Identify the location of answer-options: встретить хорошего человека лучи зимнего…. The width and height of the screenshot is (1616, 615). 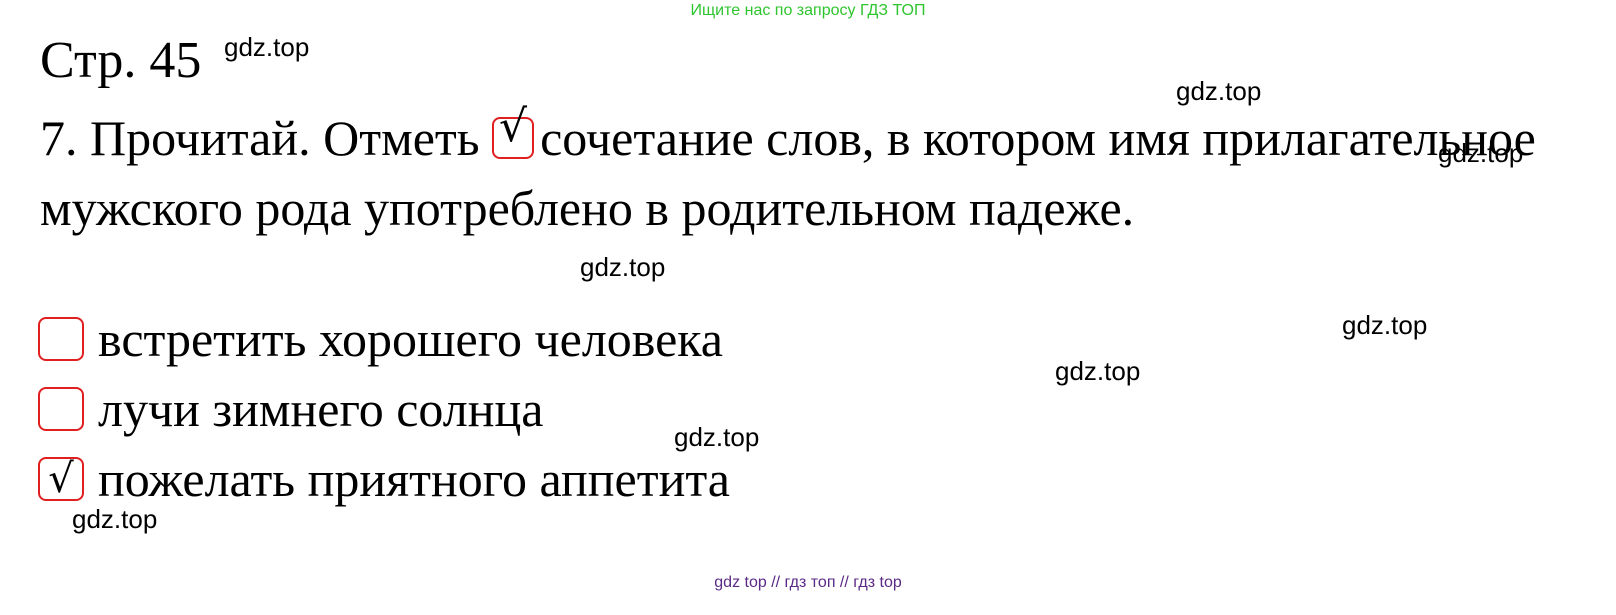
(384, 409).